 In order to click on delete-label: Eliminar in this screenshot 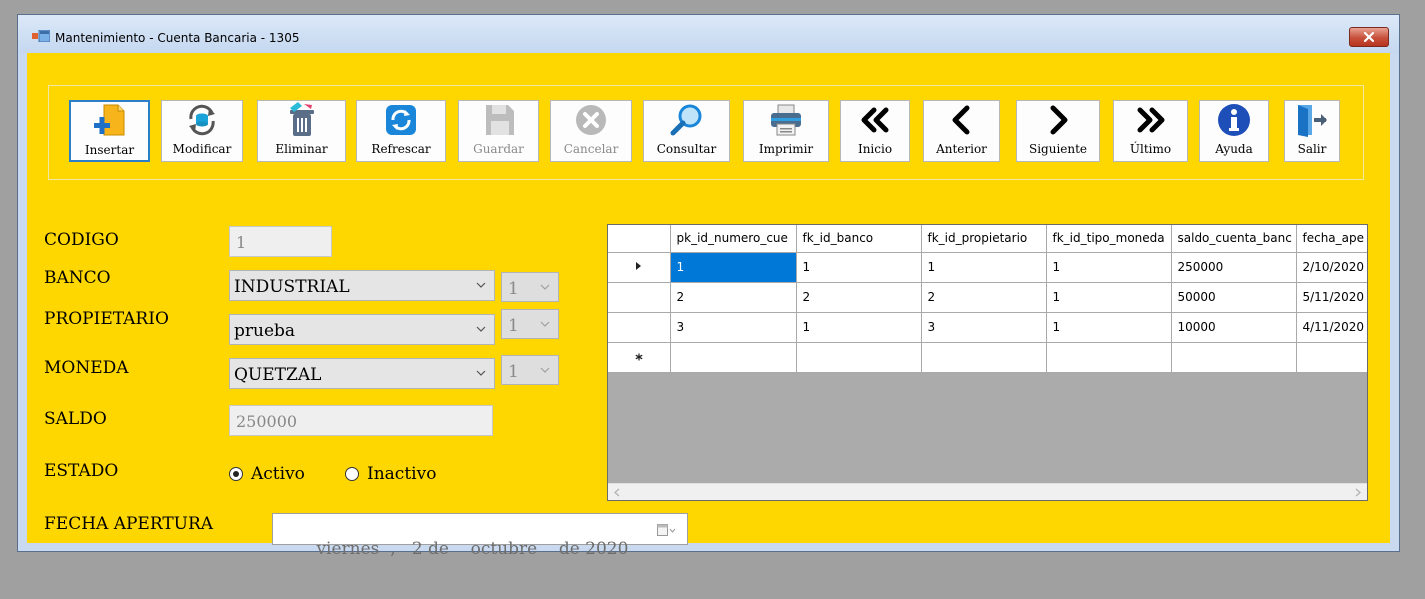, I will do `click(301, 149)`.